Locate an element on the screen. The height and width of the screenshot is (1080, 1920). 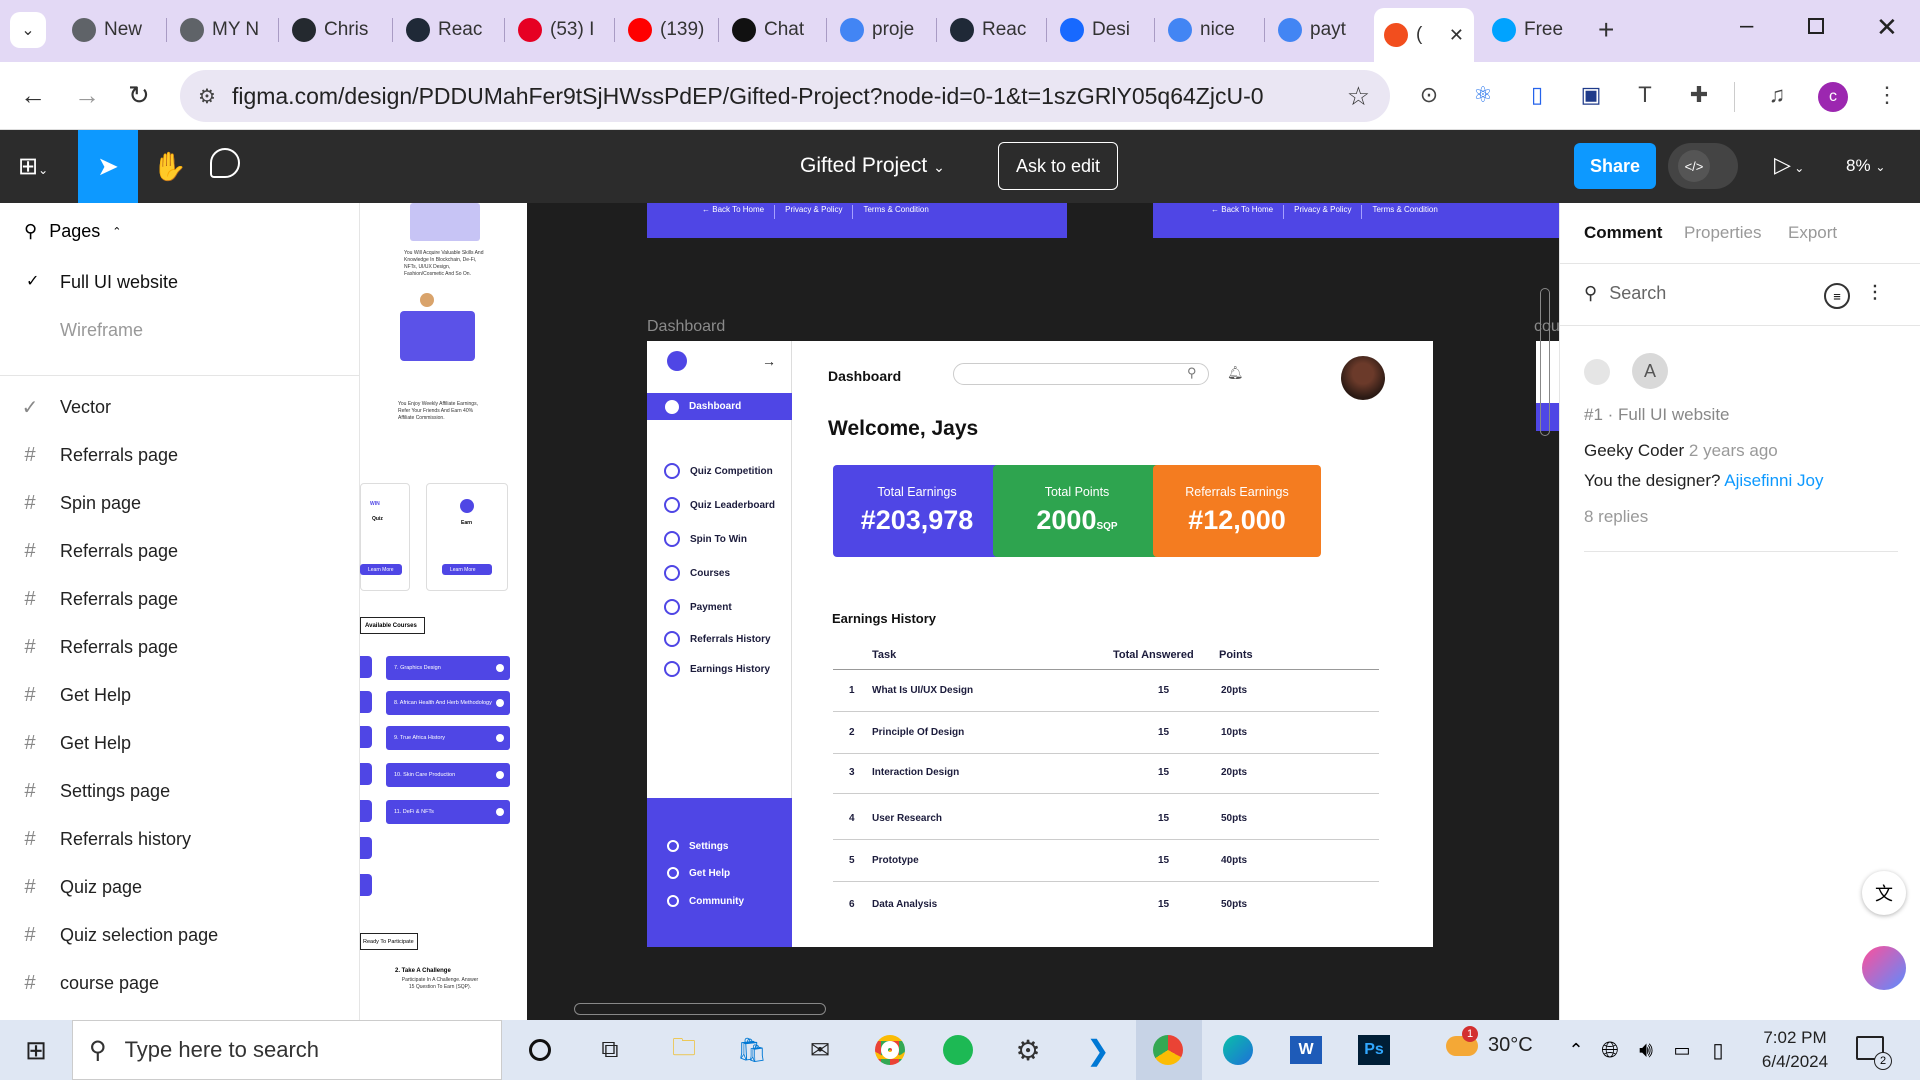
font-extension-icon: T is located at coordinates (1645, 95).